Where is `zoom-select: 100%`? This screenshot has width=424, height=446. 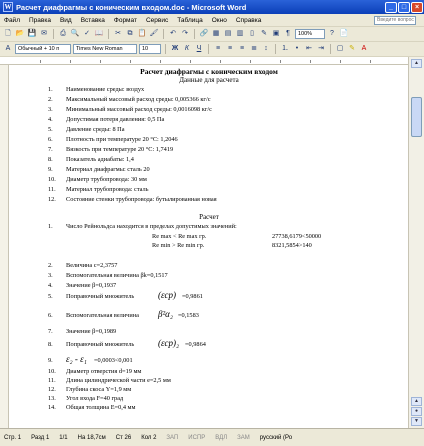 zoom-select: 100% is located at coordinates (310, 34).